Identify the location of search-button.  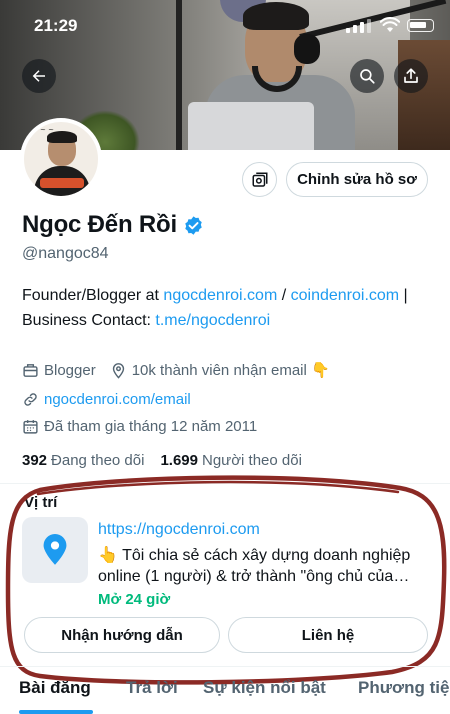
(367, 76).